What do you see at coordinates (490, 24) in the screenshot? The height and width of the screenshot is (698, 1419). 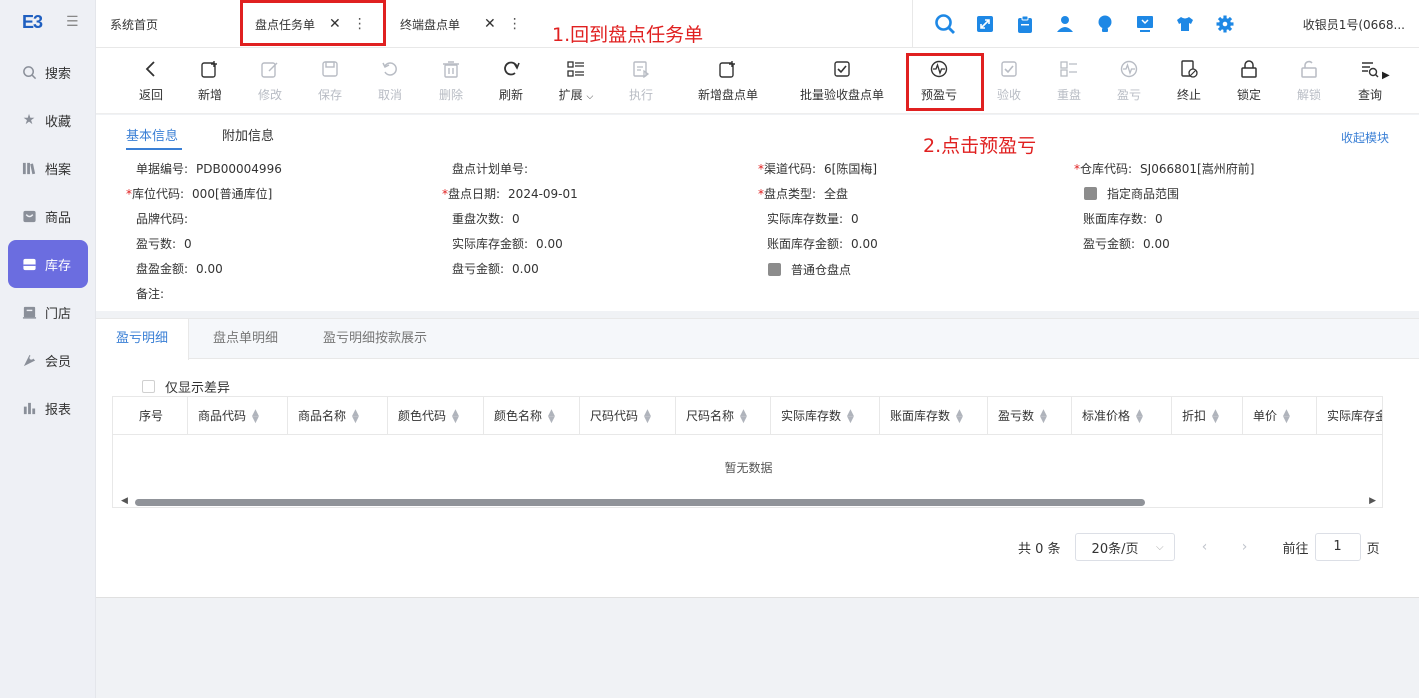 I see `close-icon: ✕` at bounding box center [490, 24].